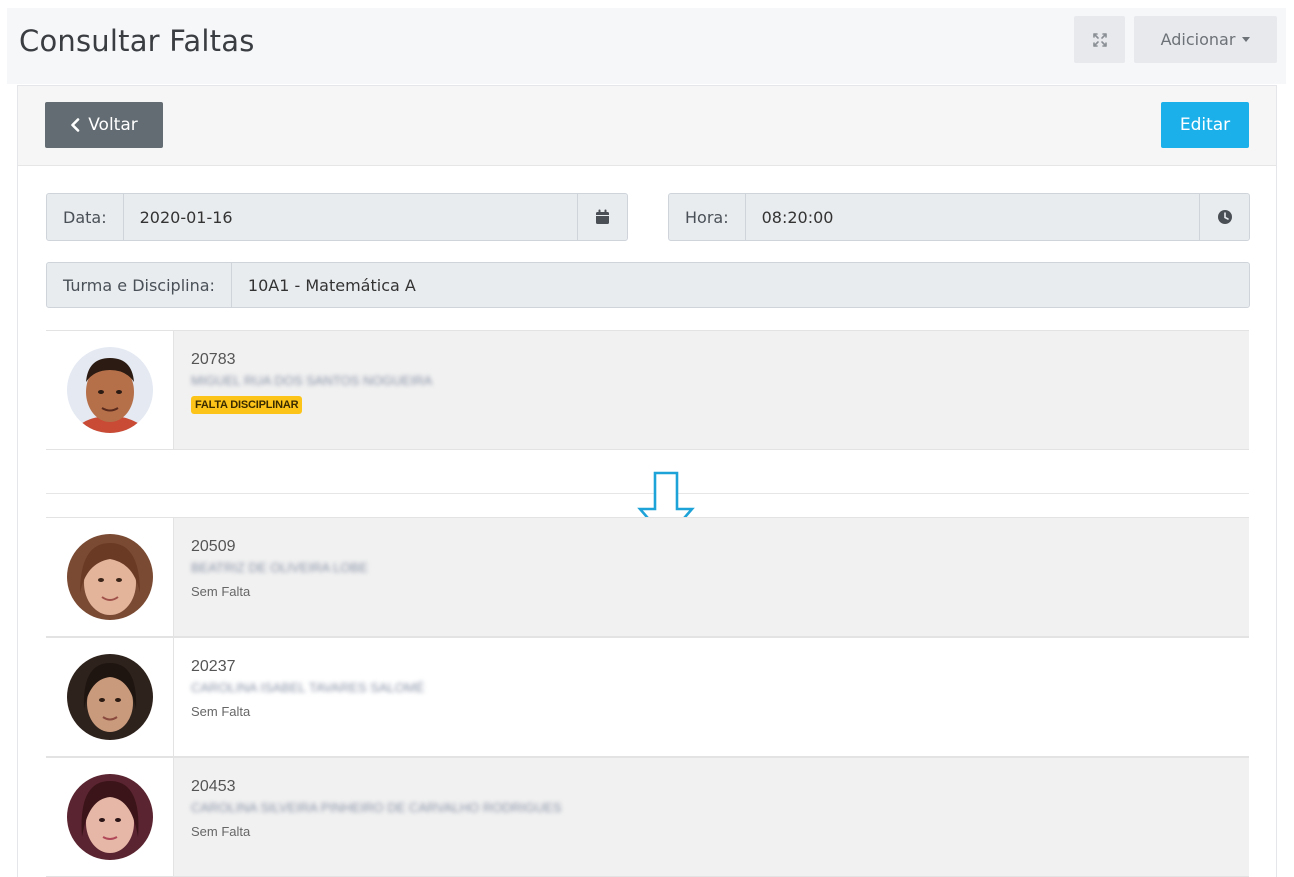  What do you see at coordinates (647, 577) in the screenshot?
I see `student-row: 20509 BEATRIZ DE OLIVEIRA LOBE Sem Falta` at bounding box center [647, 577].